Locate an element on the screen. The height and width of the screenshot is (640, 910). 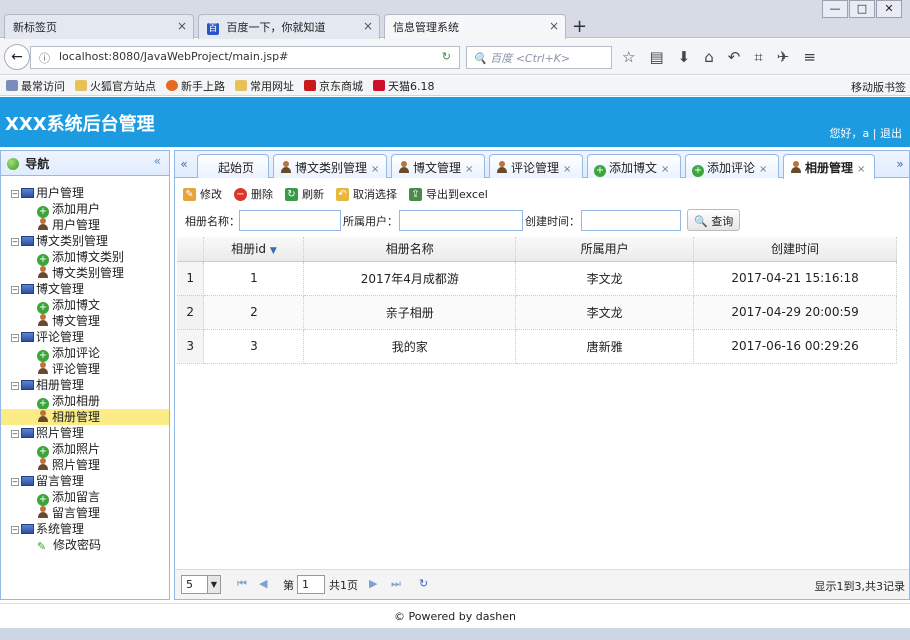
delete-button: − 删除 is located at coordinates (253, 194).